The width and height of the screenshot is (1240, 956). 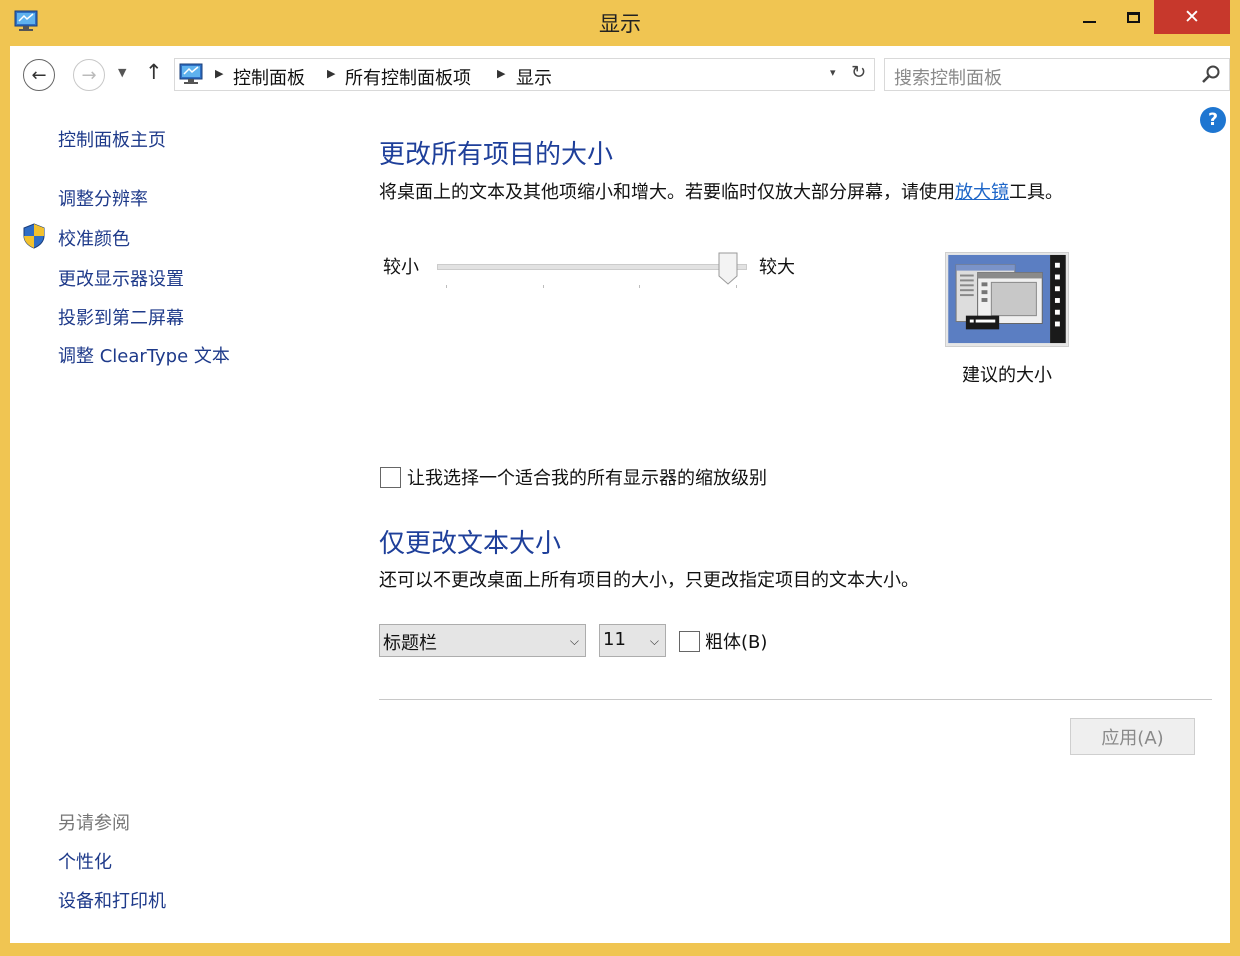 I want to click on back-button: ←, so click(x=39, y=75).